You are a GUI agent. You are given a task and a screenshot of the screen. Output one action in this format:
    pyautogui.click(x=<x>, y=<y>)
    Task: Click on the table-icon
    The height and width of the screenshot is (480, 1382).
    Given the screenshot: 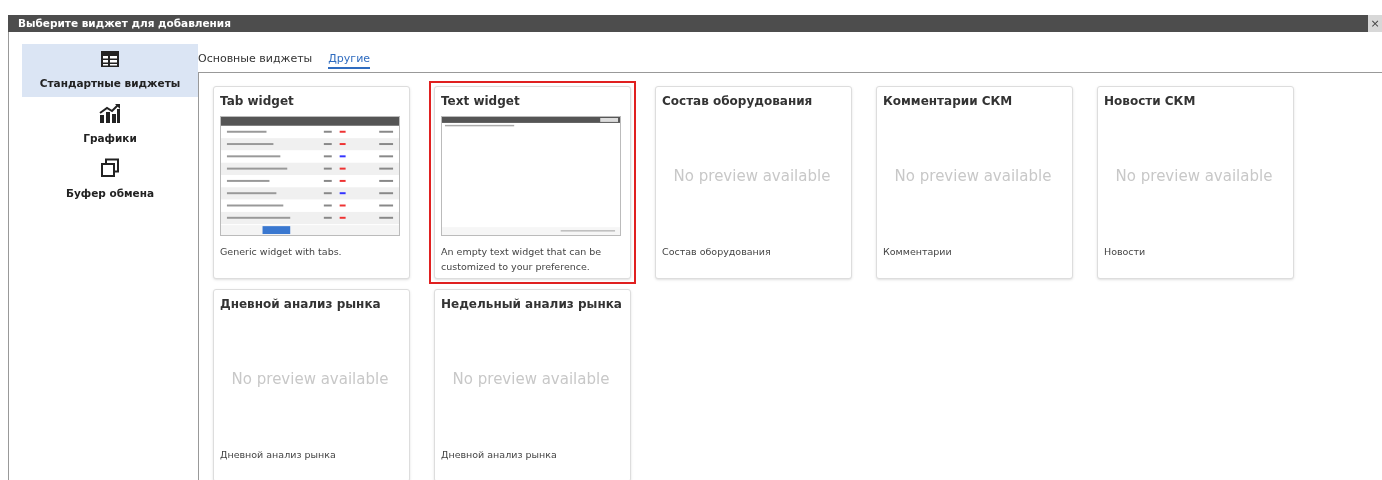 What is the action you would take?
    pyautogui.click(x=110, y=59)
    